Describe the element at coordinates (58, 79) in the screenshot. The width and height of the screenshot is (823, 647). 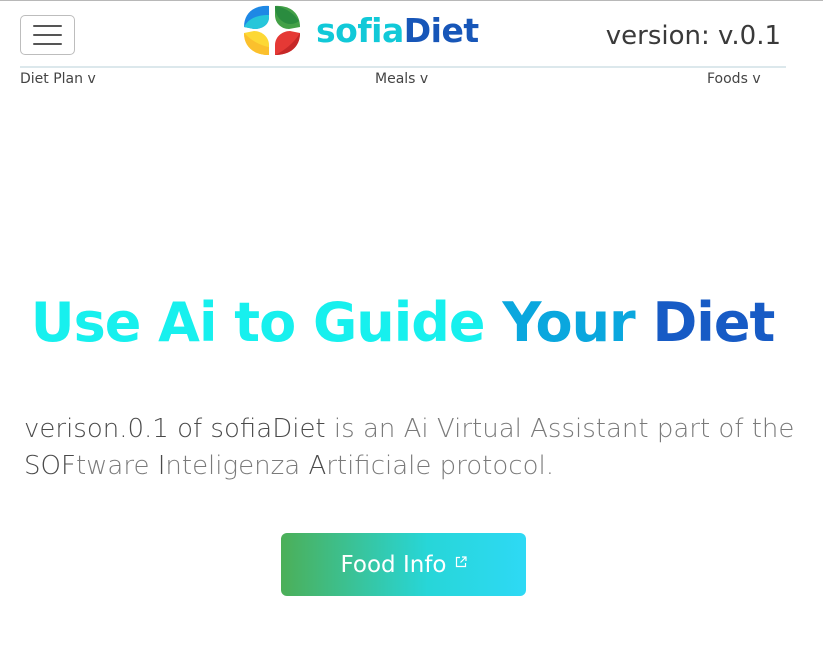
I see `nav-dropdown-diet-plan: Diet Plan v` at that location.